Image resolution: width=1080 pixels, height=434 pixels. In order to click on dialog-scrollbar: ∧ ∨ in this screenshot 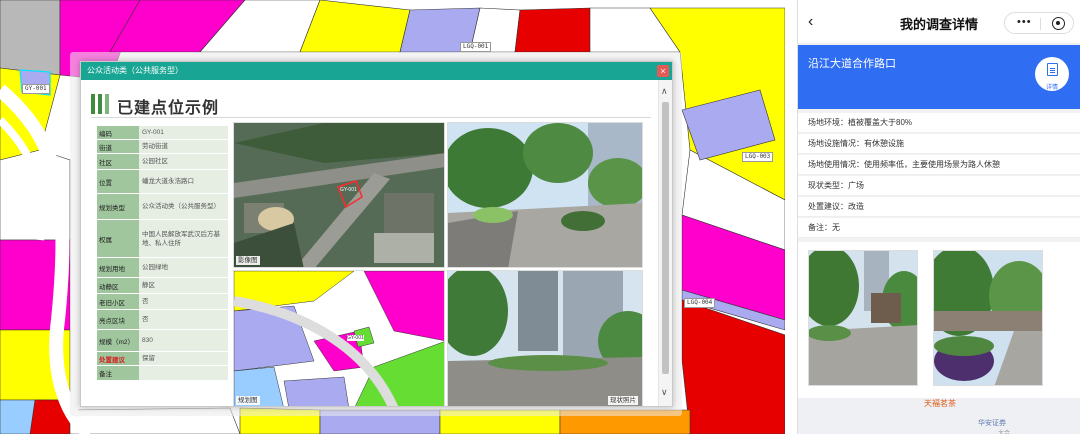, I will do `click(665, 243)`.